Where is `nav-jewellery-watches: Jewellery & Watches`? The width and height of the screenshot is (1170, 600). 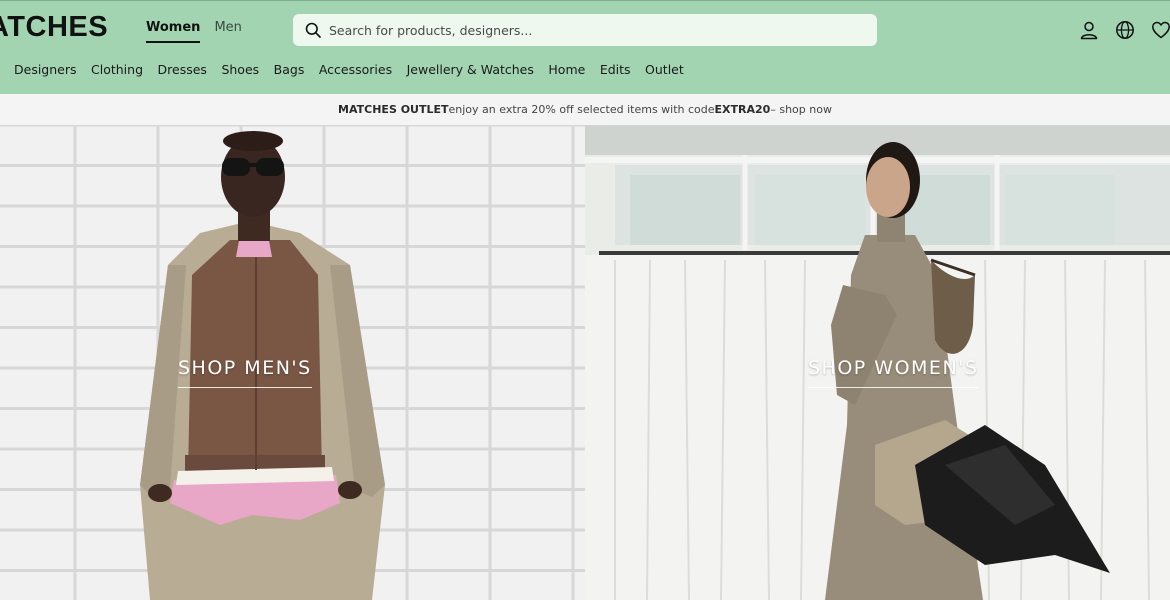 nav-jewellery-watches: Jewellery & Watches is located at coordinates (470, 69).